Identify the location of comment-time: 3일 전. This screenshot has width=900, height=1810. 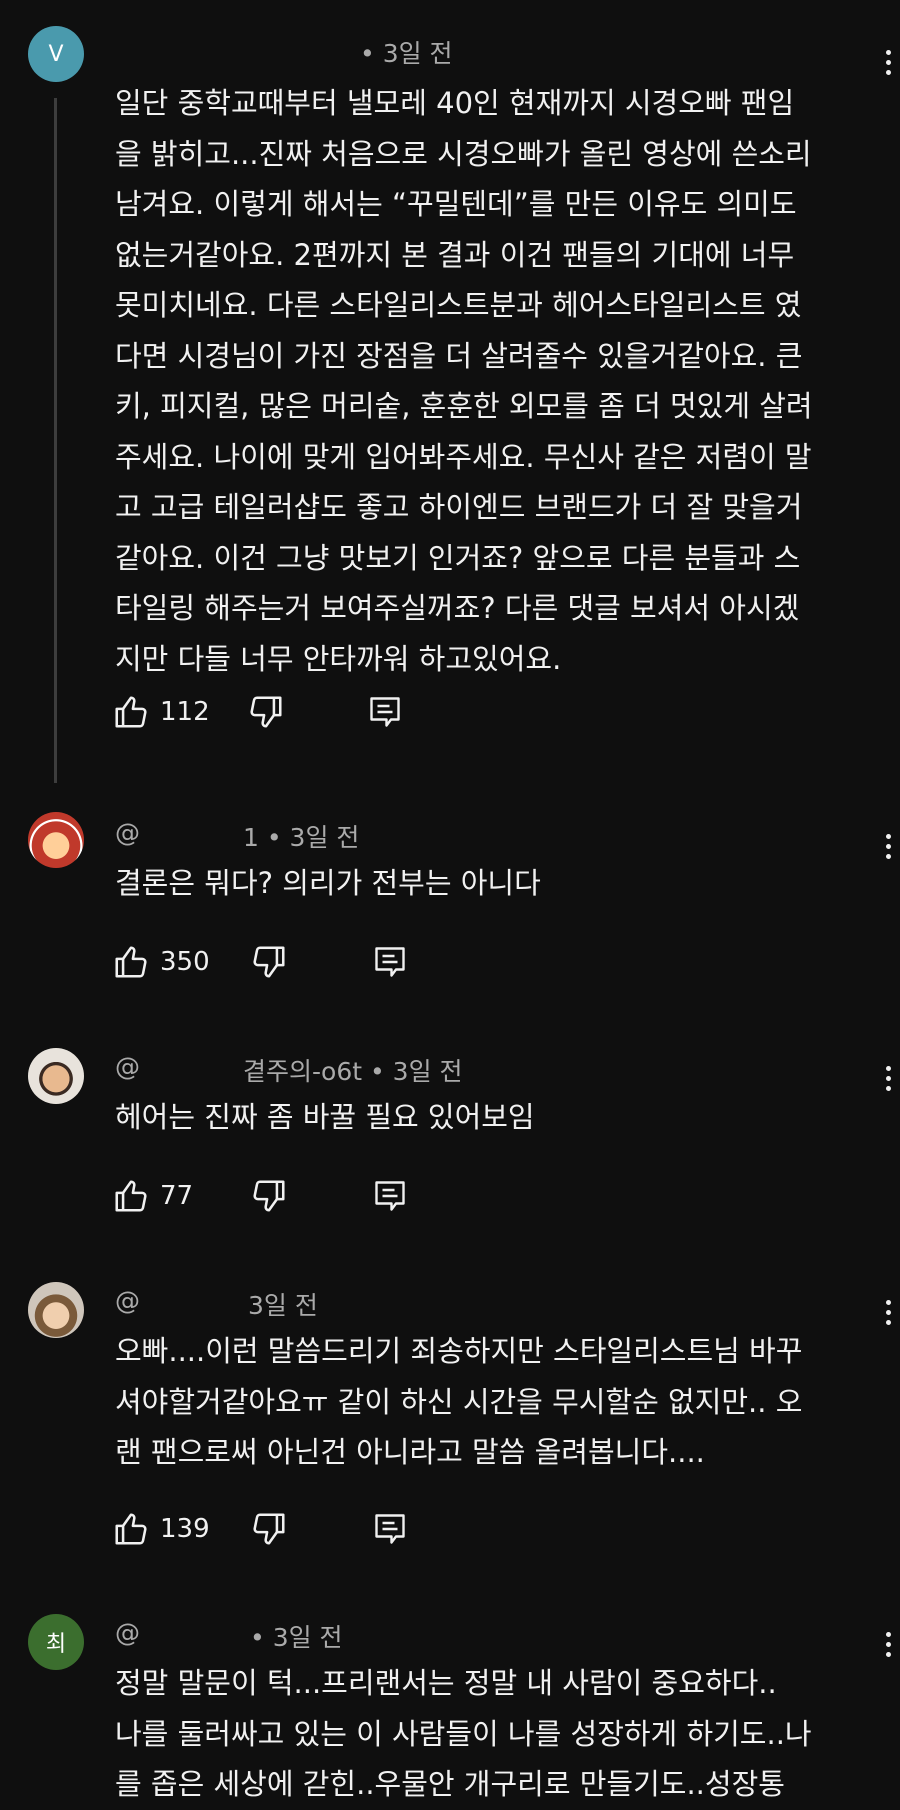
(283, 1305).